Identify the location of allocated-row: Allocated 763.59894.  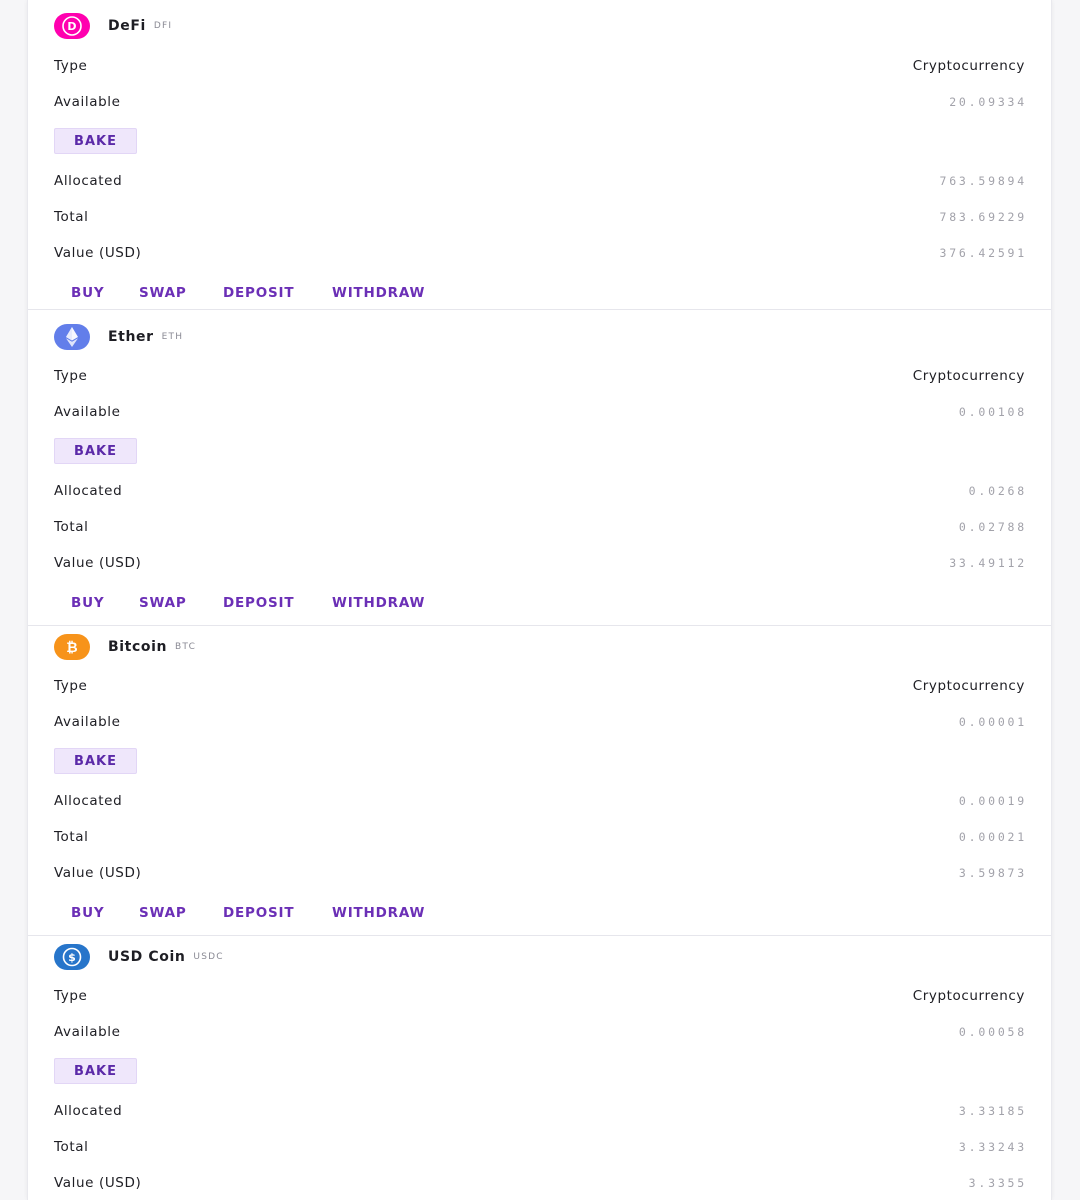
(539, 181).